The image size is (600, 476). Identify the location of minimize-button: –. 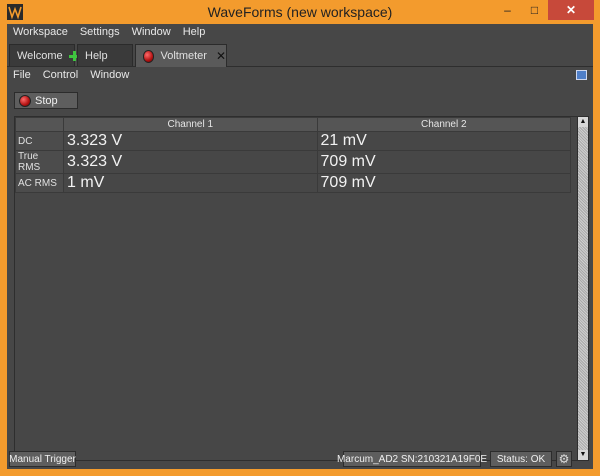
(507, 10).